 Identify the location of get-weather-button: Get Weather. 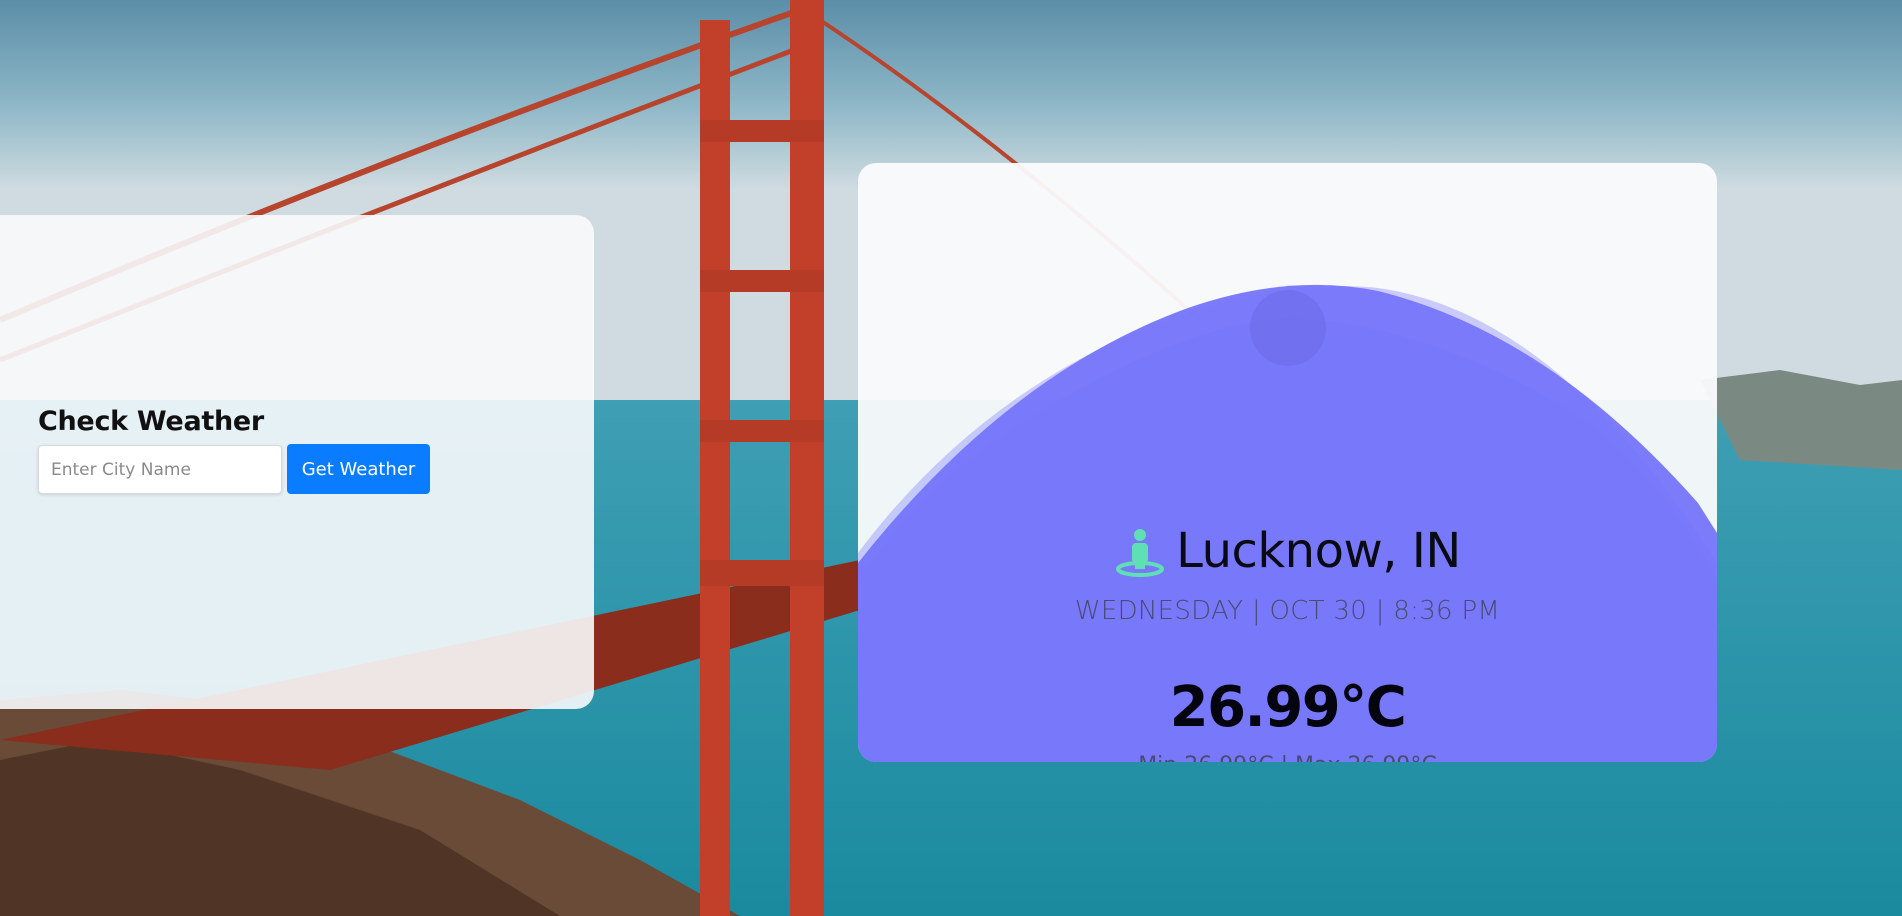
(358, 469).